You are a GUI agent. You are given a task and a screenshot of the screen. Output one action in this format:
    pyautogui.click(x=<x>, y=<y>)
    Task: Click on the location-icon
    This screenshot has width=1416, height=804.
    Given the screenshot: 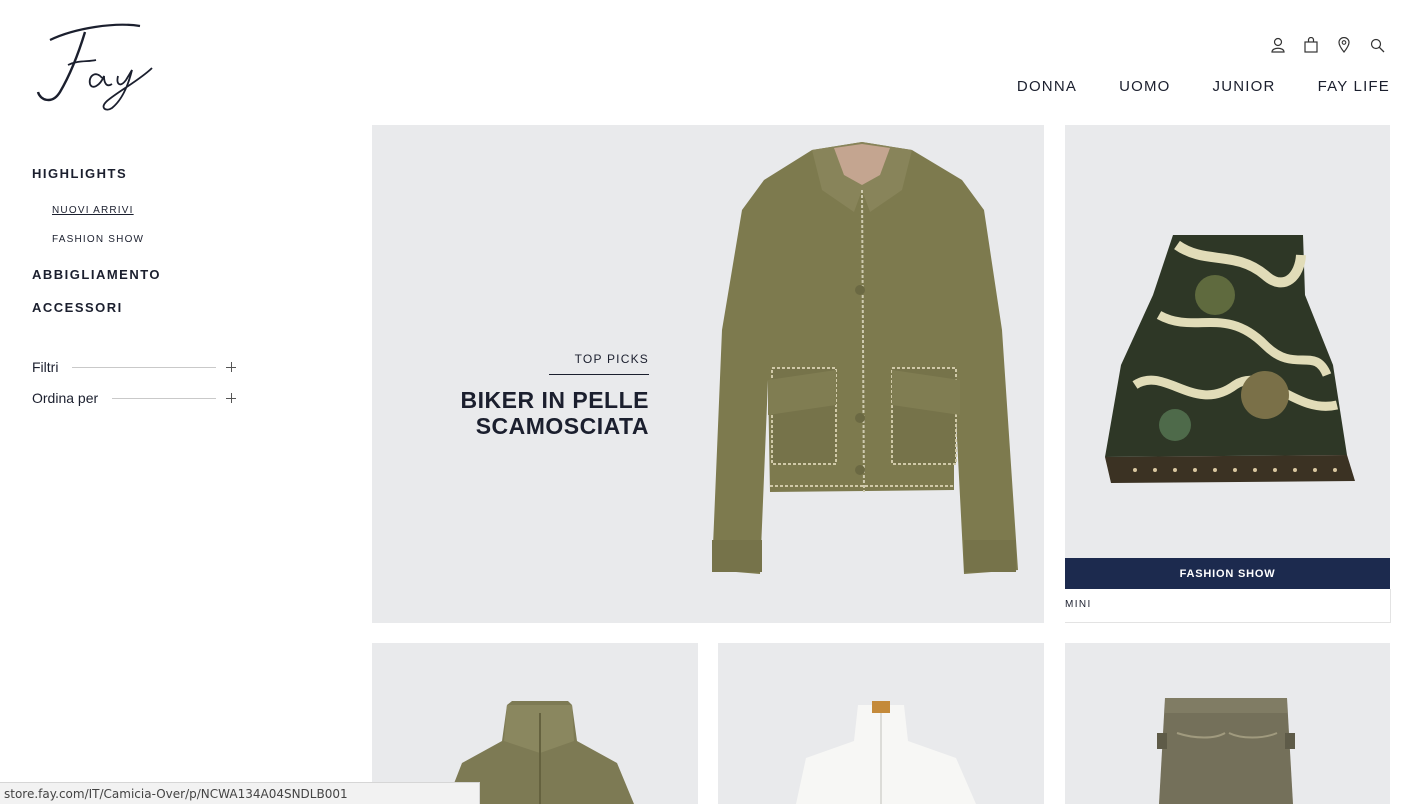 What is the action you would take?
    pyautogui.click(x=1344, y=45)
    